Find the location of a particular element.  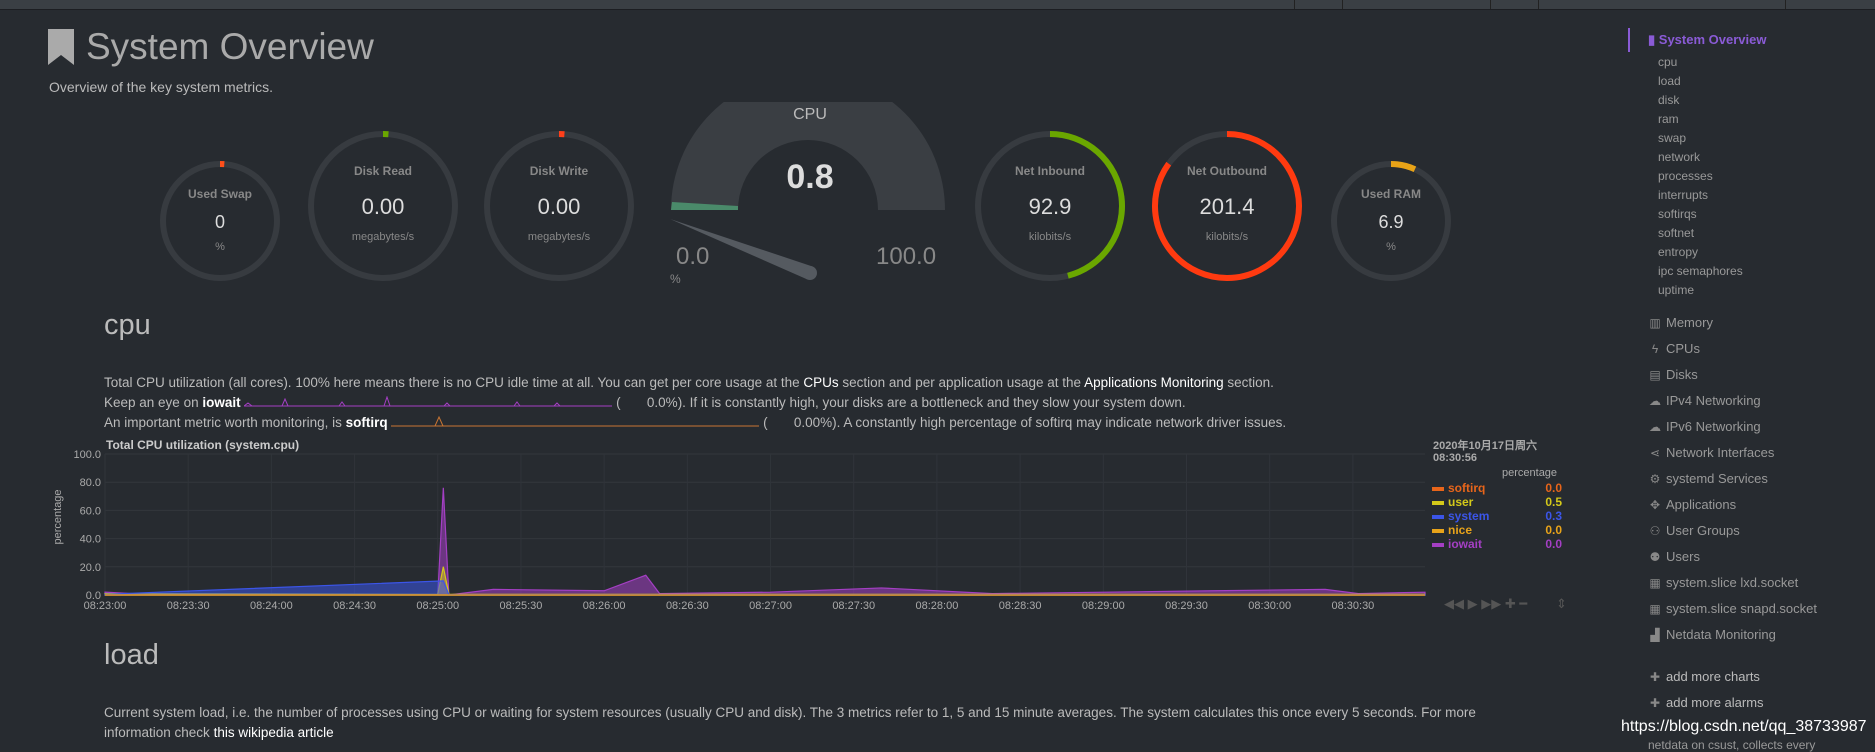

sidebar-subitem-load: load is located at coordinates (1669, 81).